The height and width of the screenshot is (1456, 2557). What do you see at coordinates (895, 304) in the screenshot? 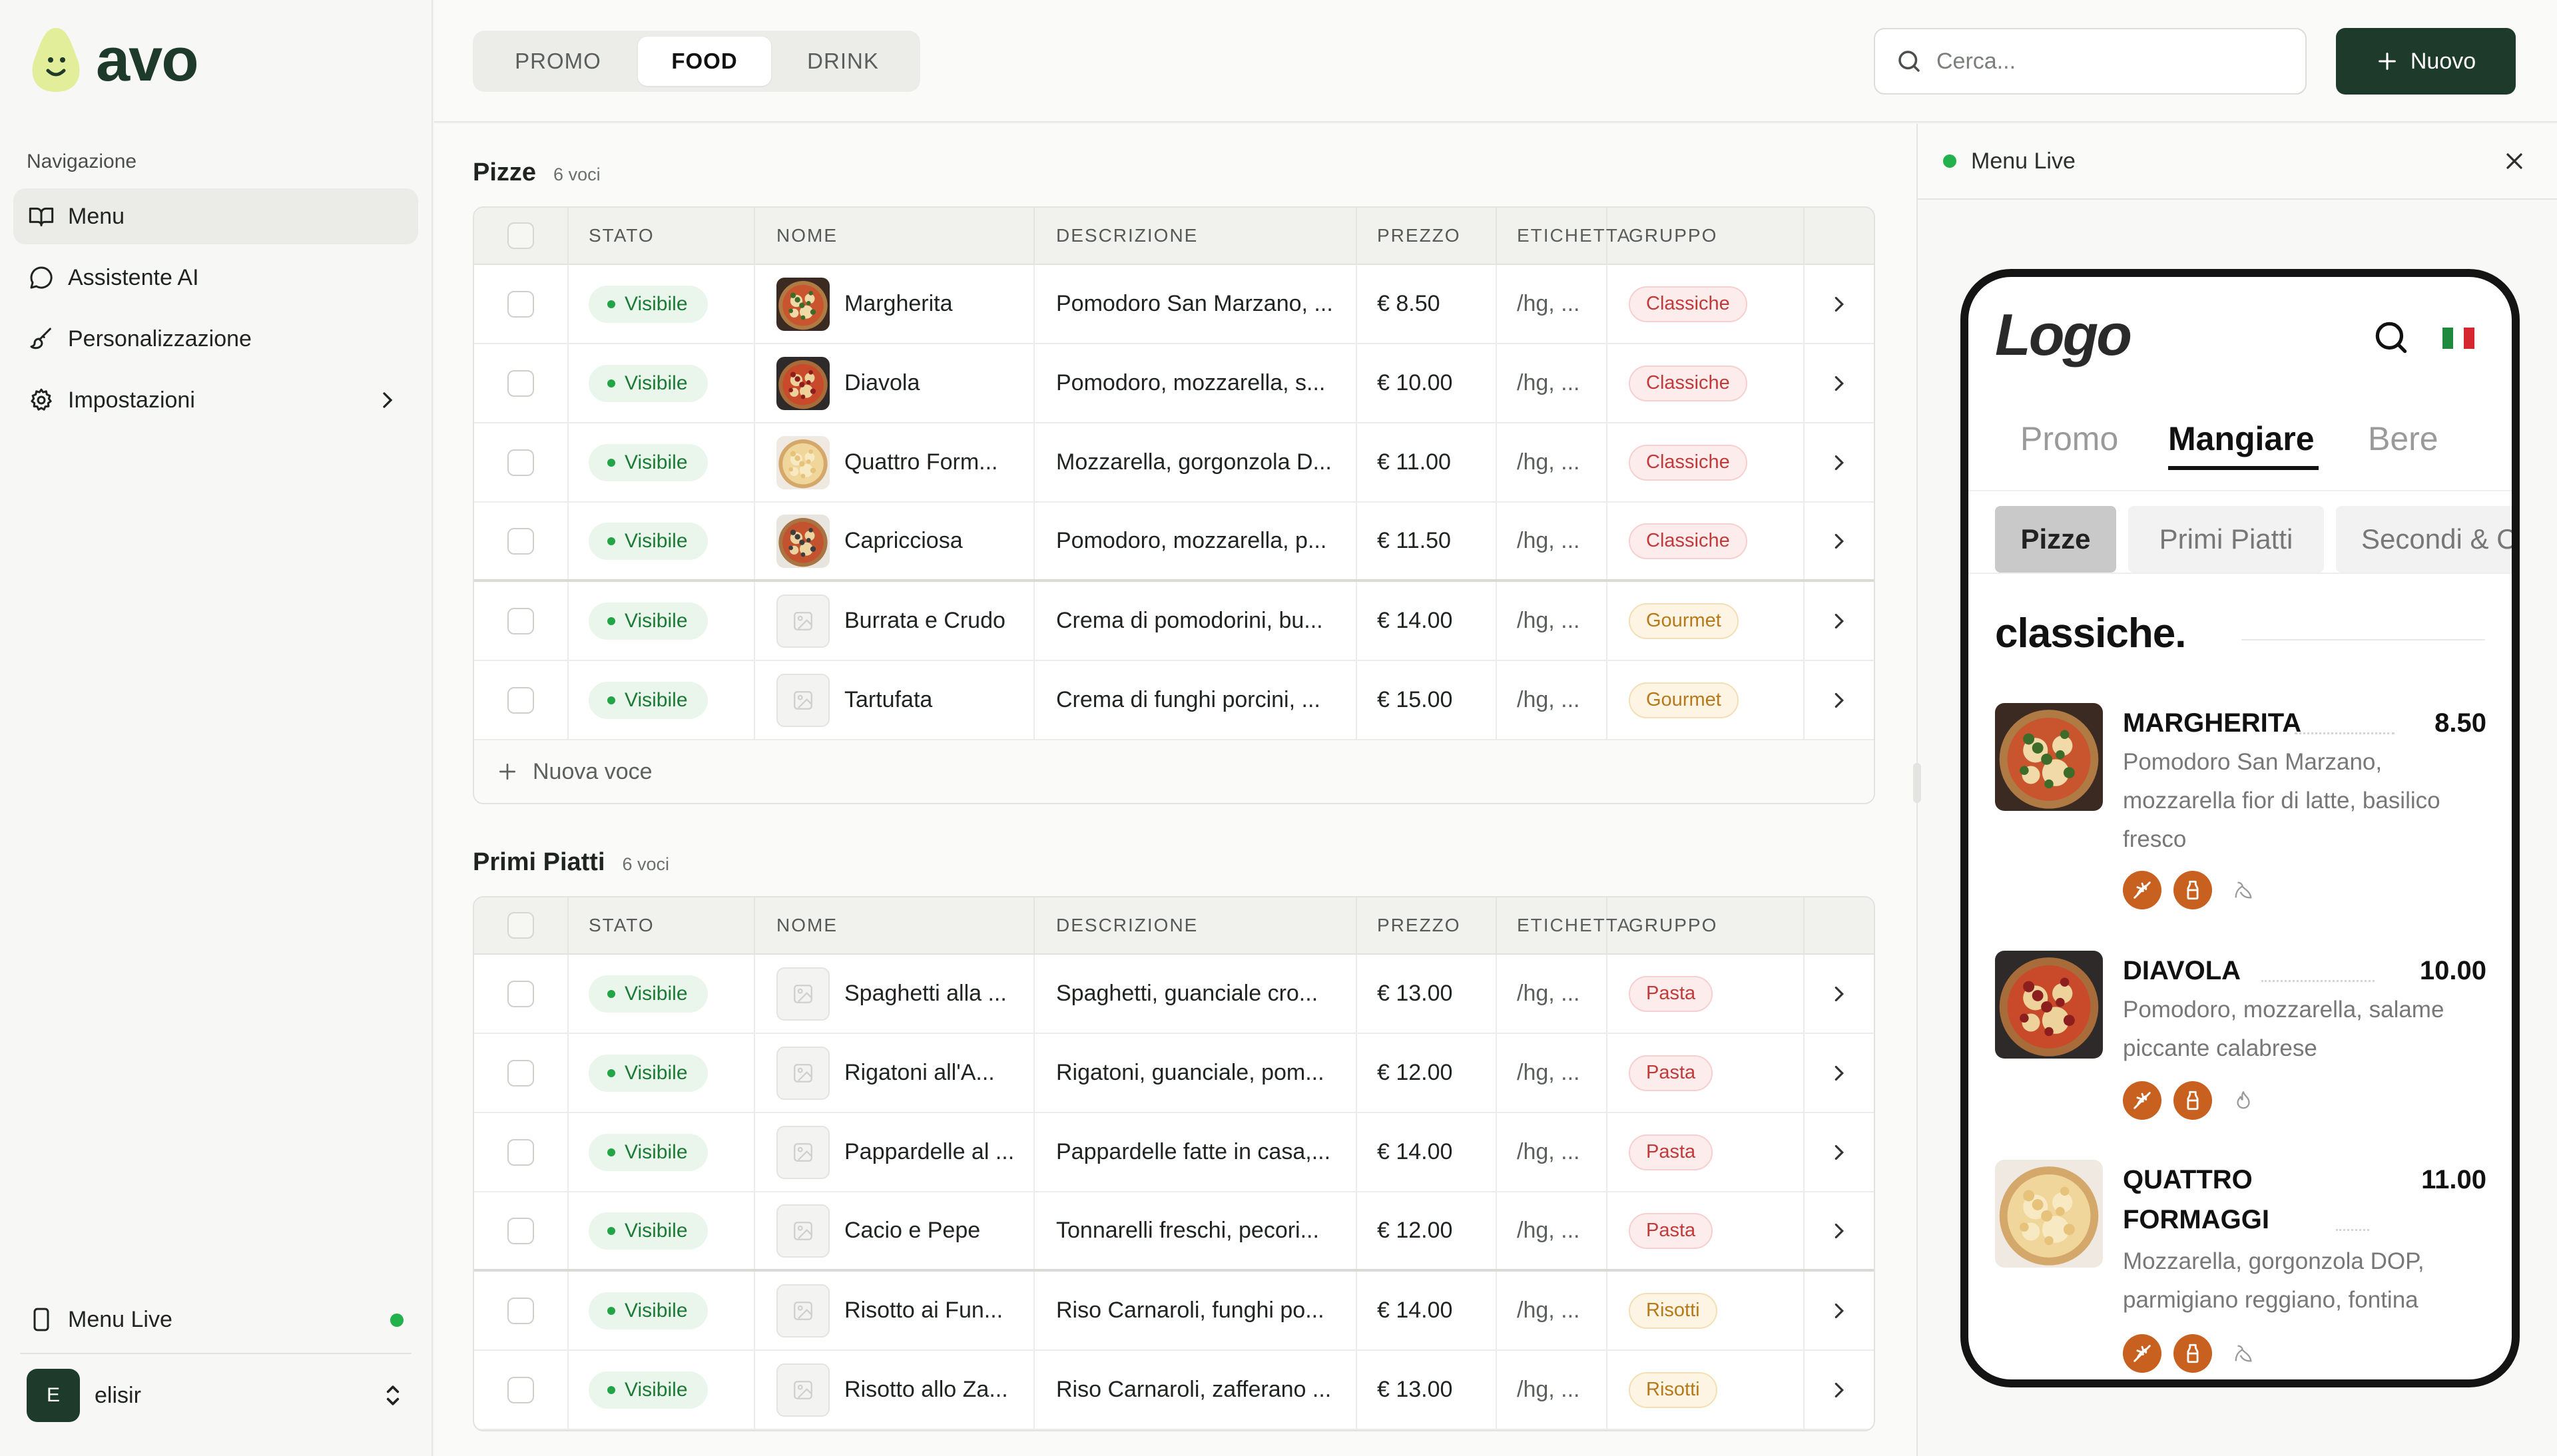
I see `name-cell: Margherita` at bounding box center [895, 304].